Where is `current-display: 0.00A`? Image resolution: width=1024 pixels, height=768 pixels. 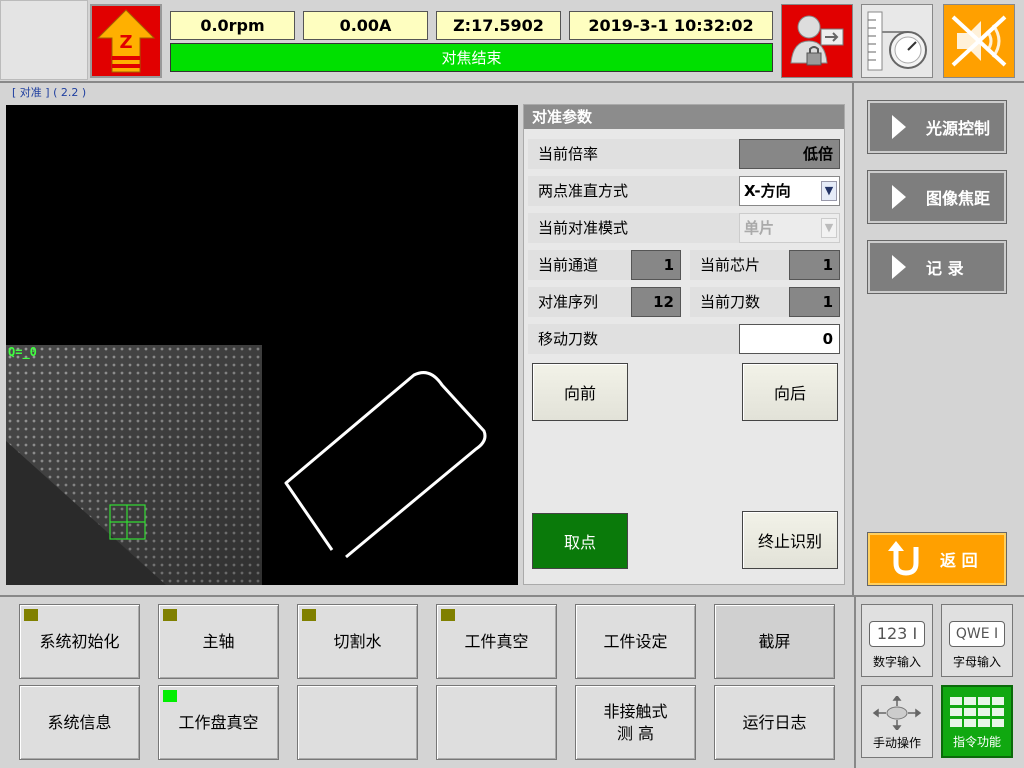 current-display: 0.00A is located at coordinates (365, 25).